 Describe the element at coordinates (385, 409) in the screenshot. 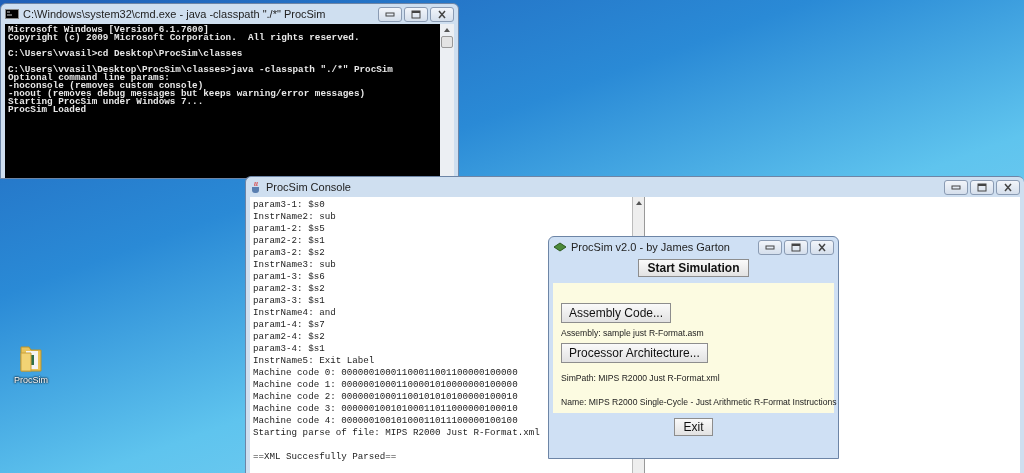

I see `console-line: Machine code 3: 00000010010100011011000000100010` at that location.